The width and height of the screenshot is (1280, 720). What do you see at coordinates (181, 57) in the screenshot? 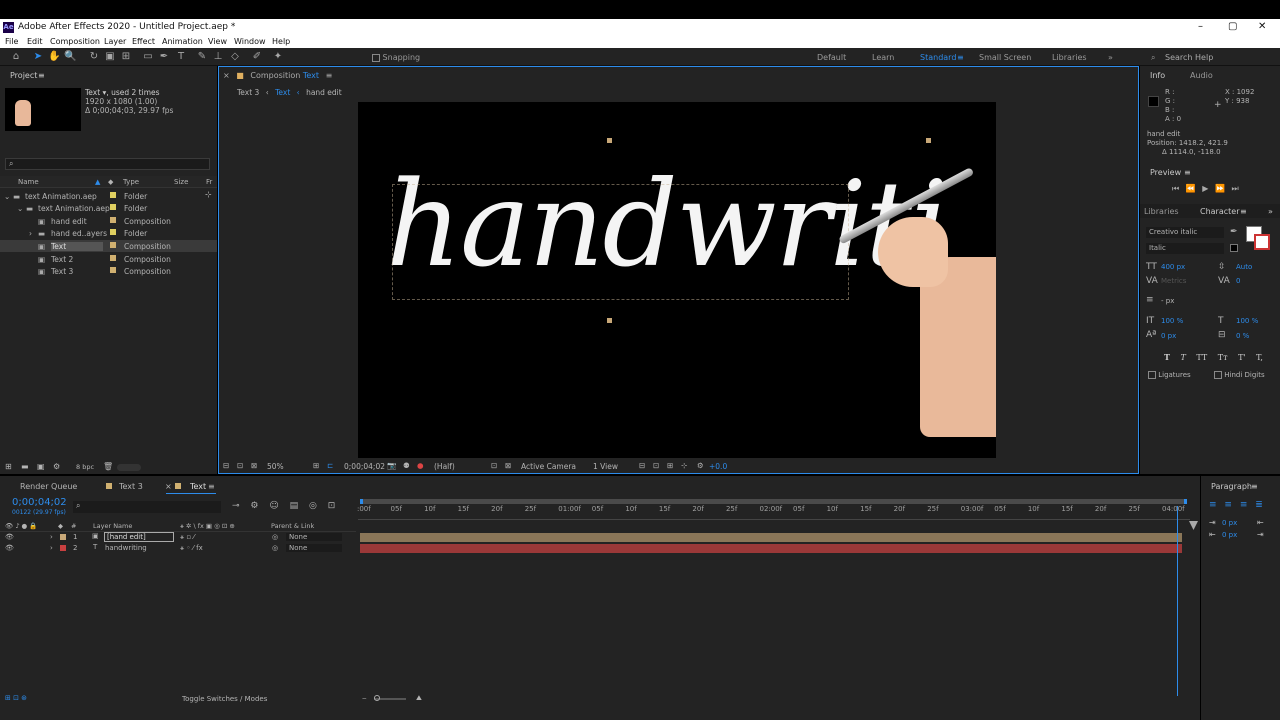
I see `type-tool-icon: T` at bounding box center [181, 57].